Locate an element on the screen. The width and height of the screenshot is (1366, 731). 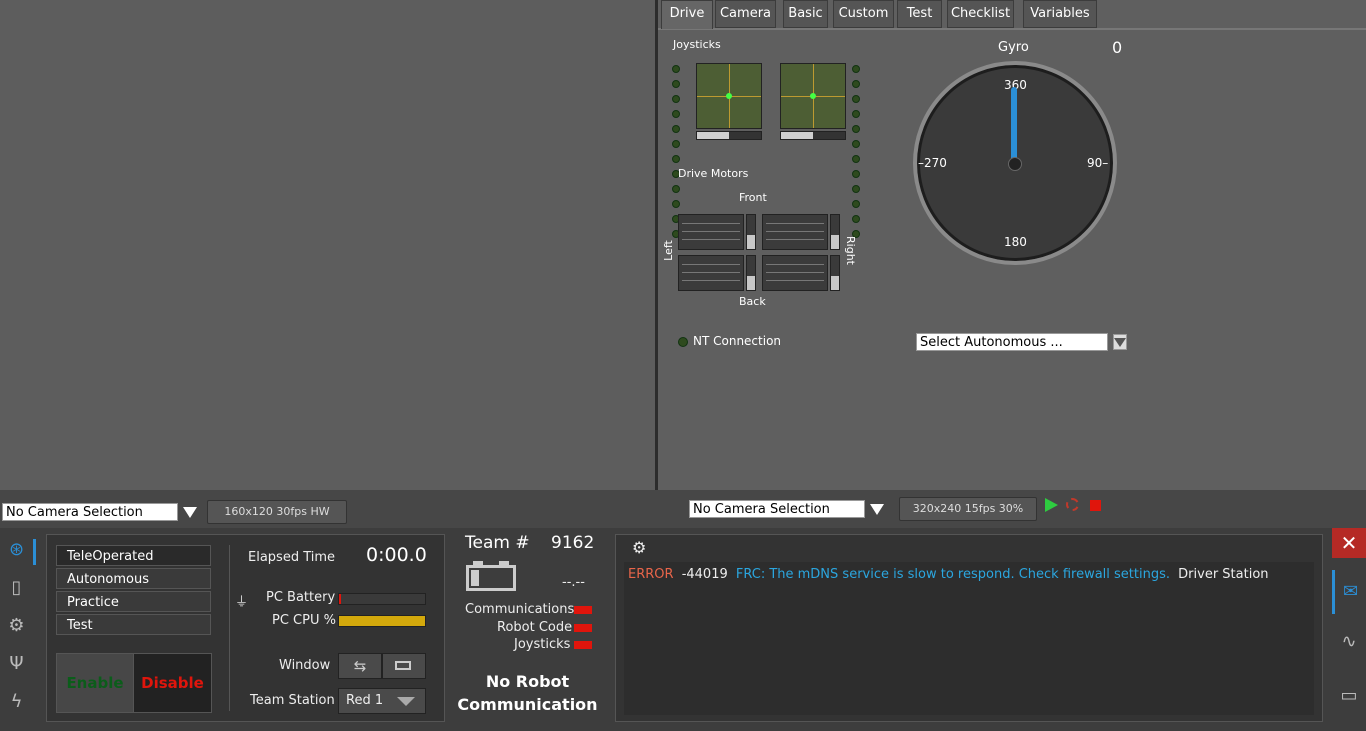
window-normal-button is located at coordinates (404, 666).